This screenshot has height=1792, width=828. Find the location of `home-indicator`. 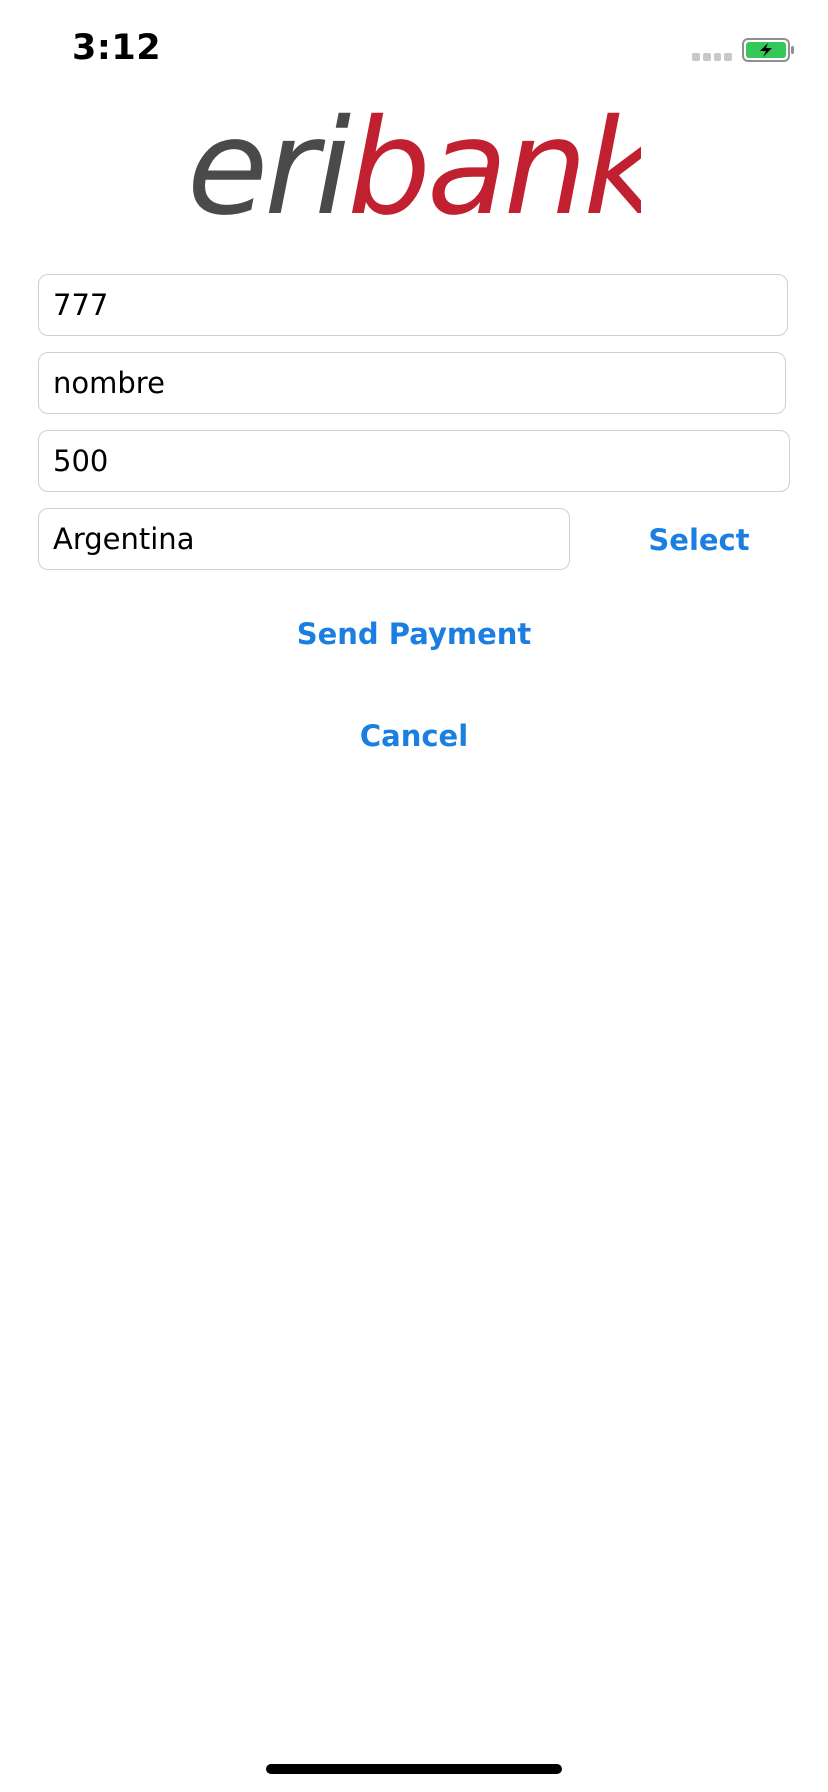

home-indicator is located at coordinates (414, 1769).